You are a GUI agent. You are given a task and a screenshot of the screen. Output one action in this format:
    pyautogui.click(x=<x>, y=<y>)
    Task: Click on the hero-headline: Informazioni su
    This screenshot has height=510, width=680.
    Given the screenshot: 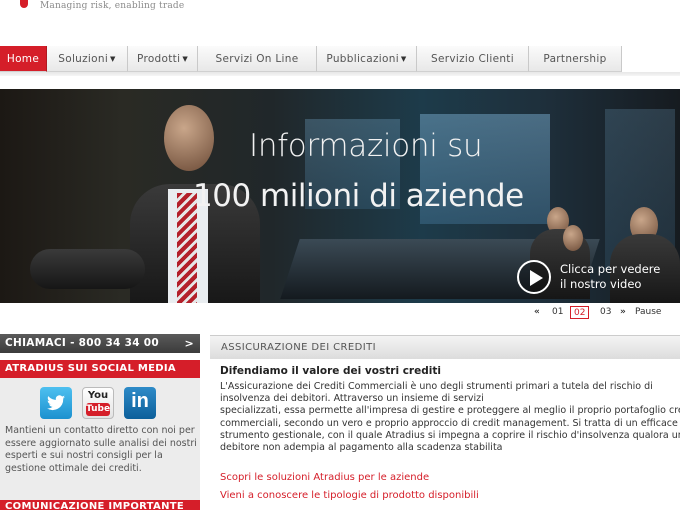 What is the action you would take?
    pyautogui.click(x=366, y=146)
    